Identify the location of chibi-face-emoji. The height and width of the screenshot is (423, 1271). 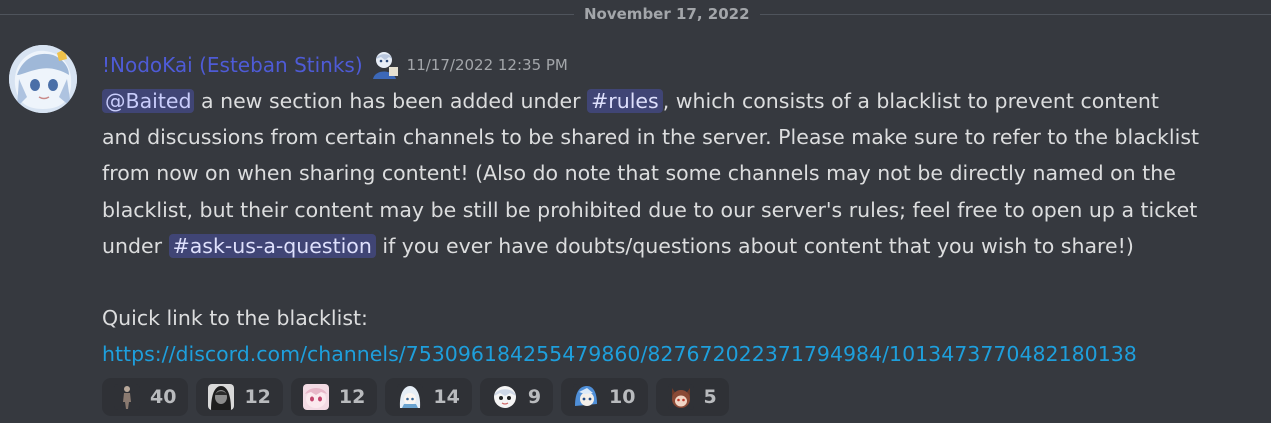
(504, 397).